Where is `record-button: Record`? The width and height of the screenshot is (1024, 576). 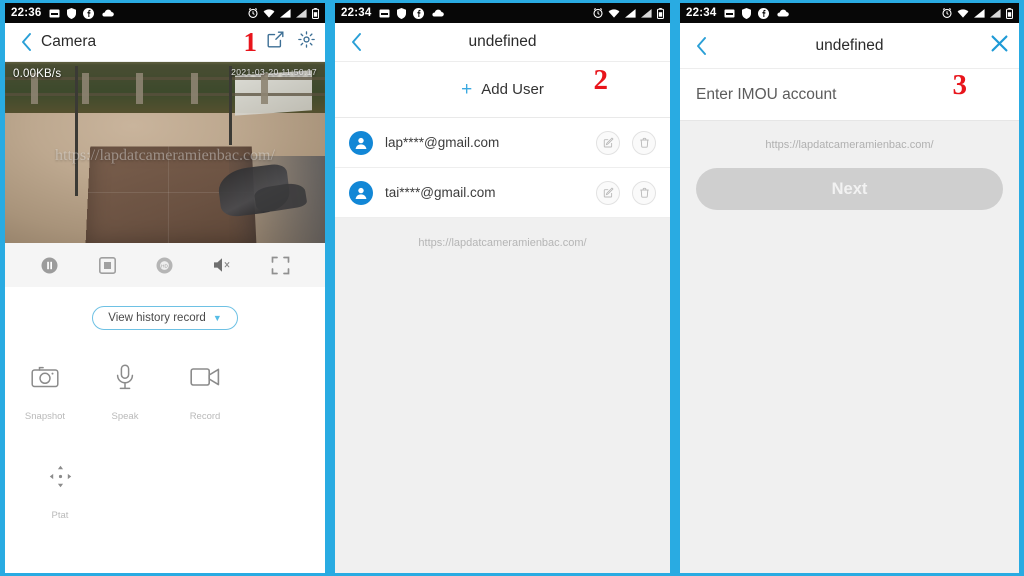
record-button: Record is located at coordinates (205, 392).